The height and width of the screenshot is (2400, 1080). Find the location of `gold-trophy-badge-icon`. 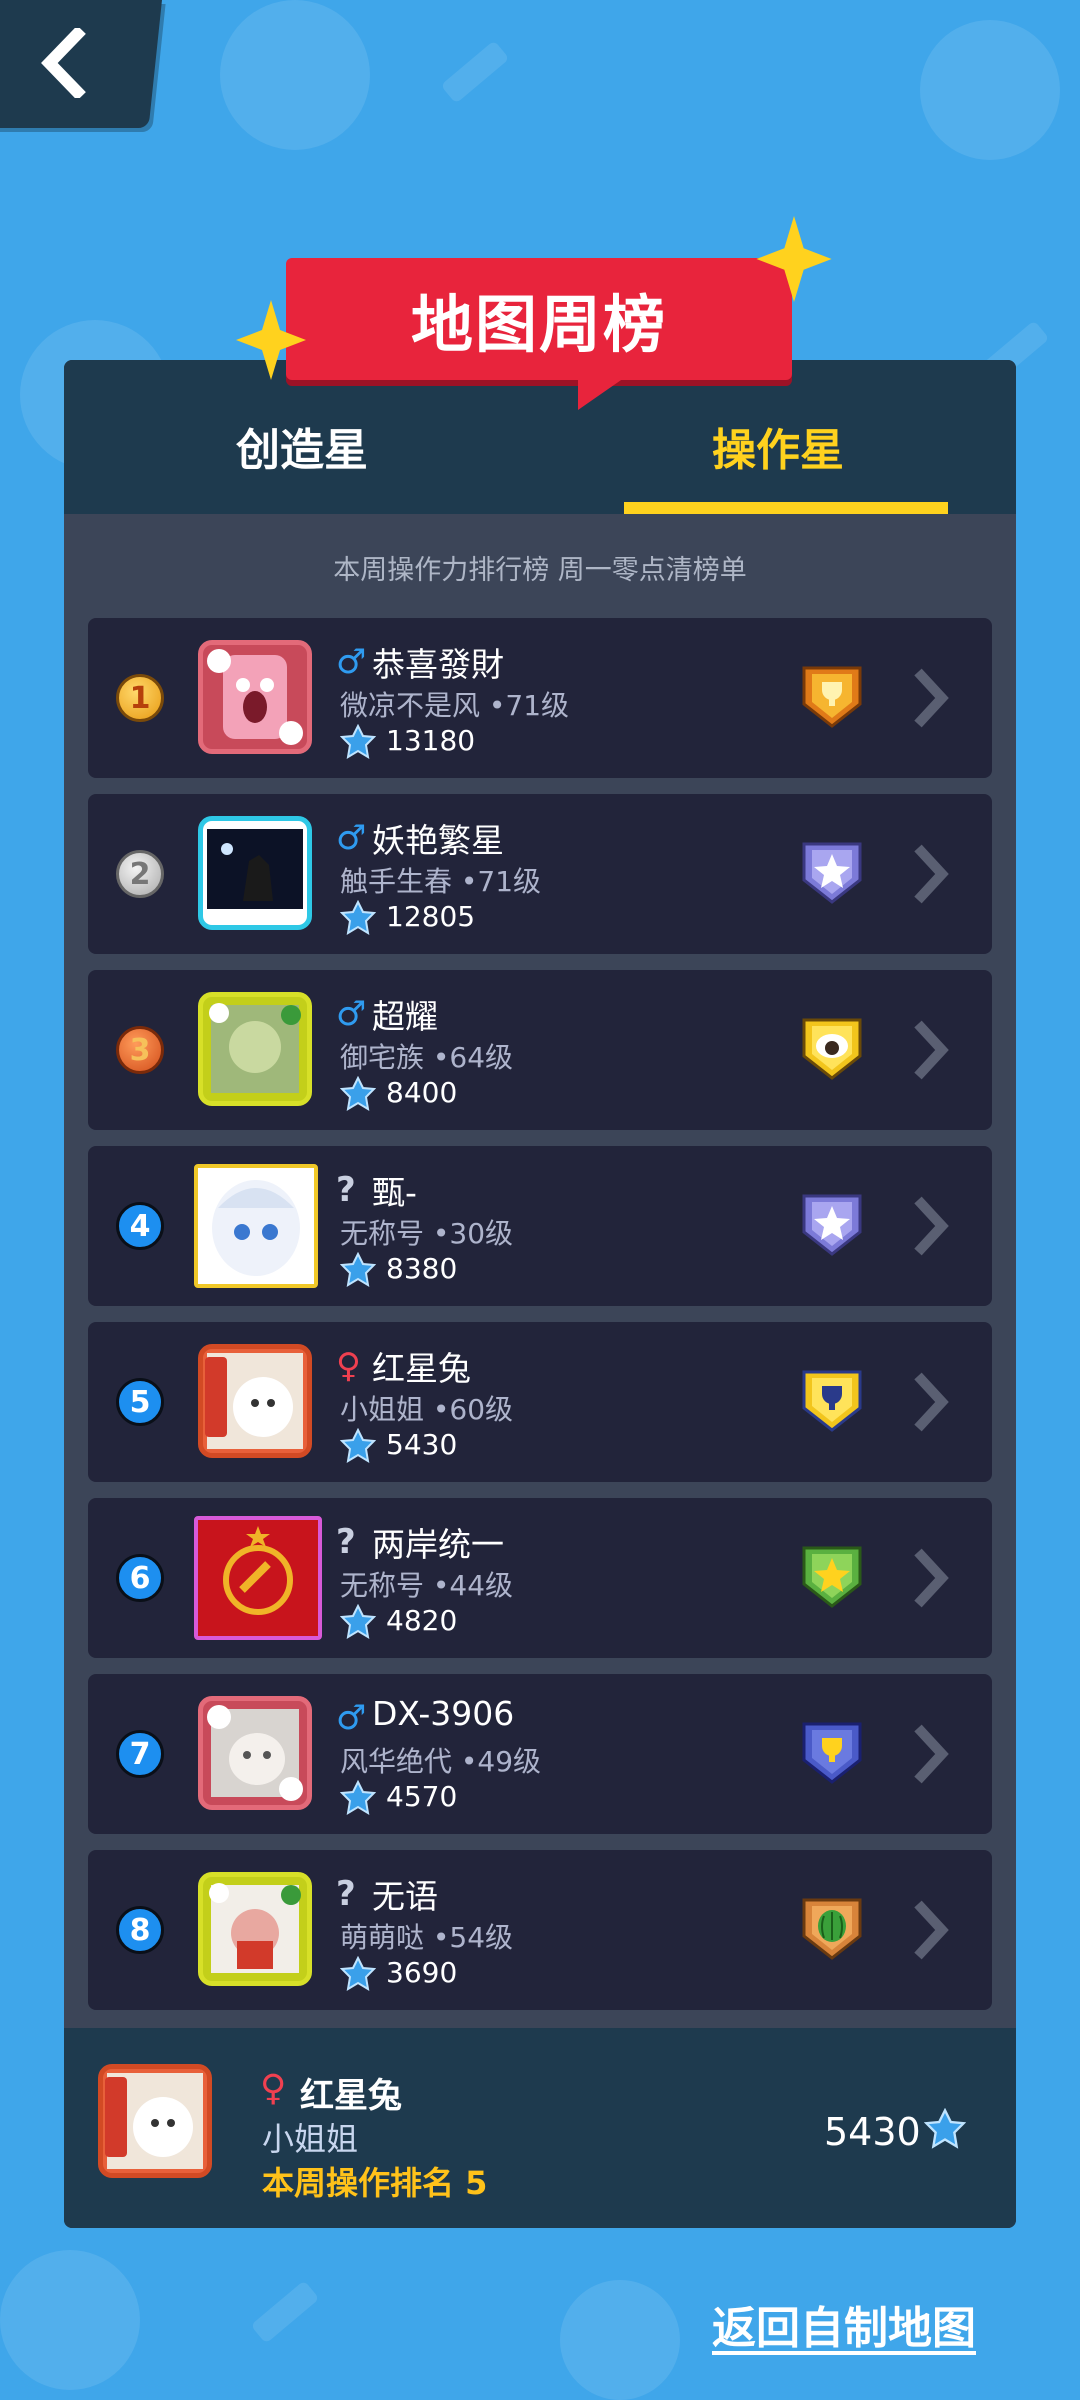

gold-trophy-badge-icon is located at coordinates (832, 697).